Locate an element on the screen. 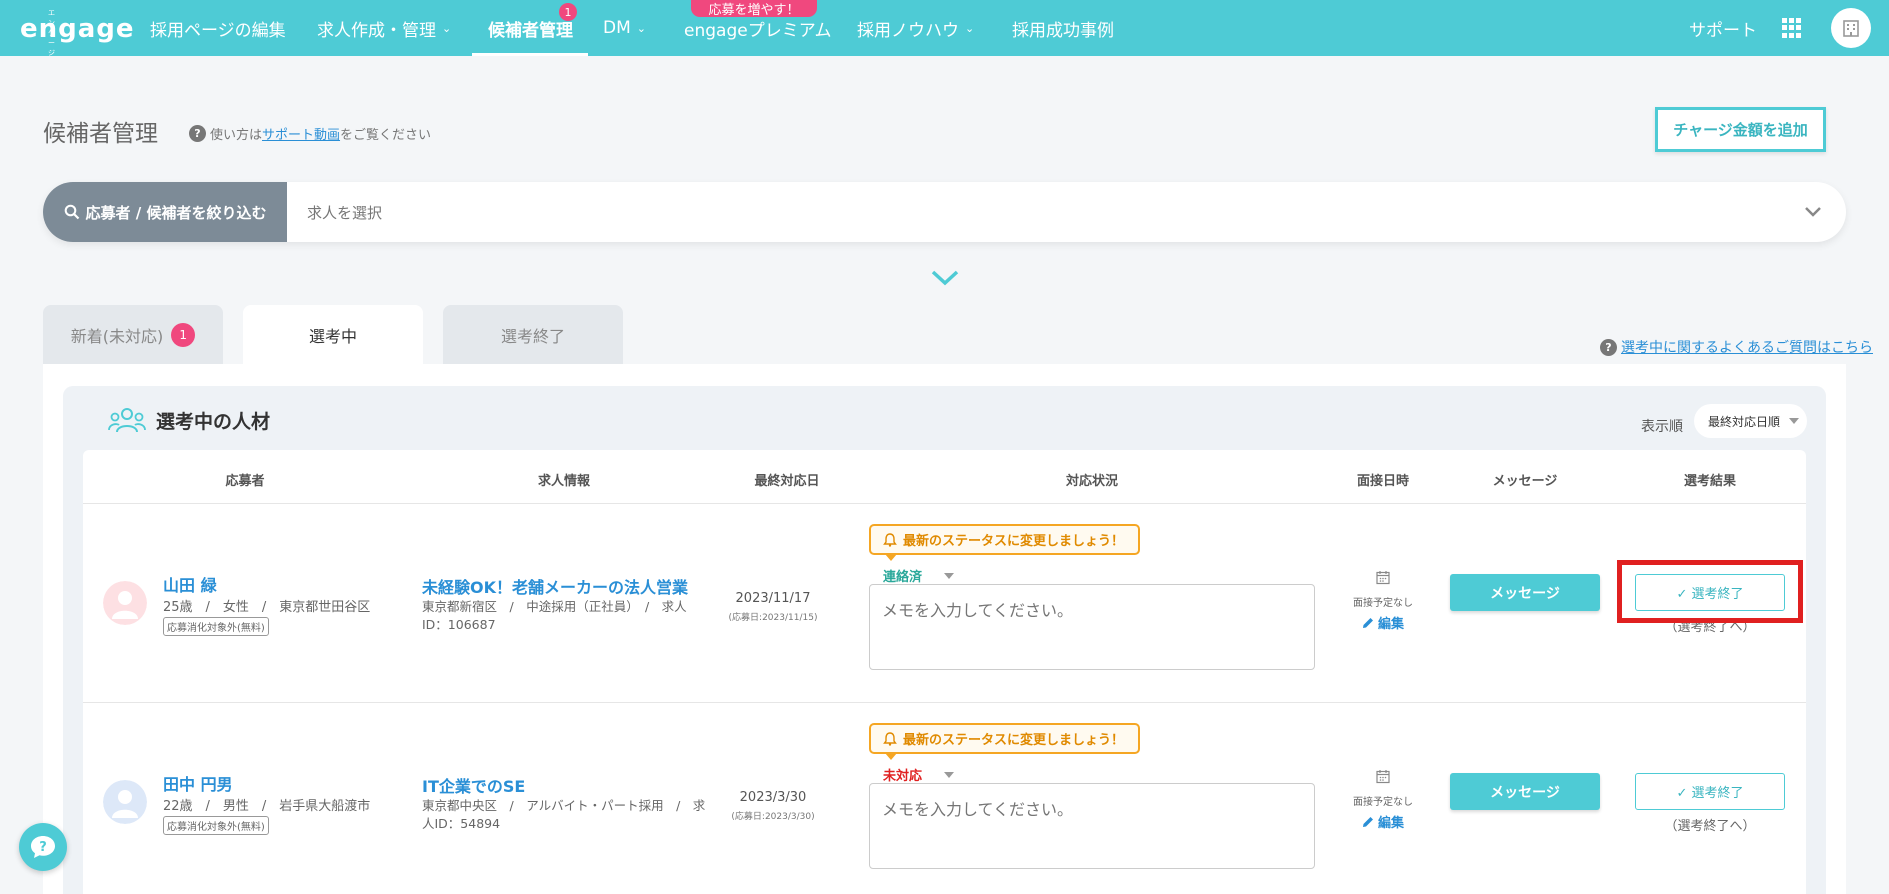  page-title: 候補者管理 is located at coordinates (100, 134).